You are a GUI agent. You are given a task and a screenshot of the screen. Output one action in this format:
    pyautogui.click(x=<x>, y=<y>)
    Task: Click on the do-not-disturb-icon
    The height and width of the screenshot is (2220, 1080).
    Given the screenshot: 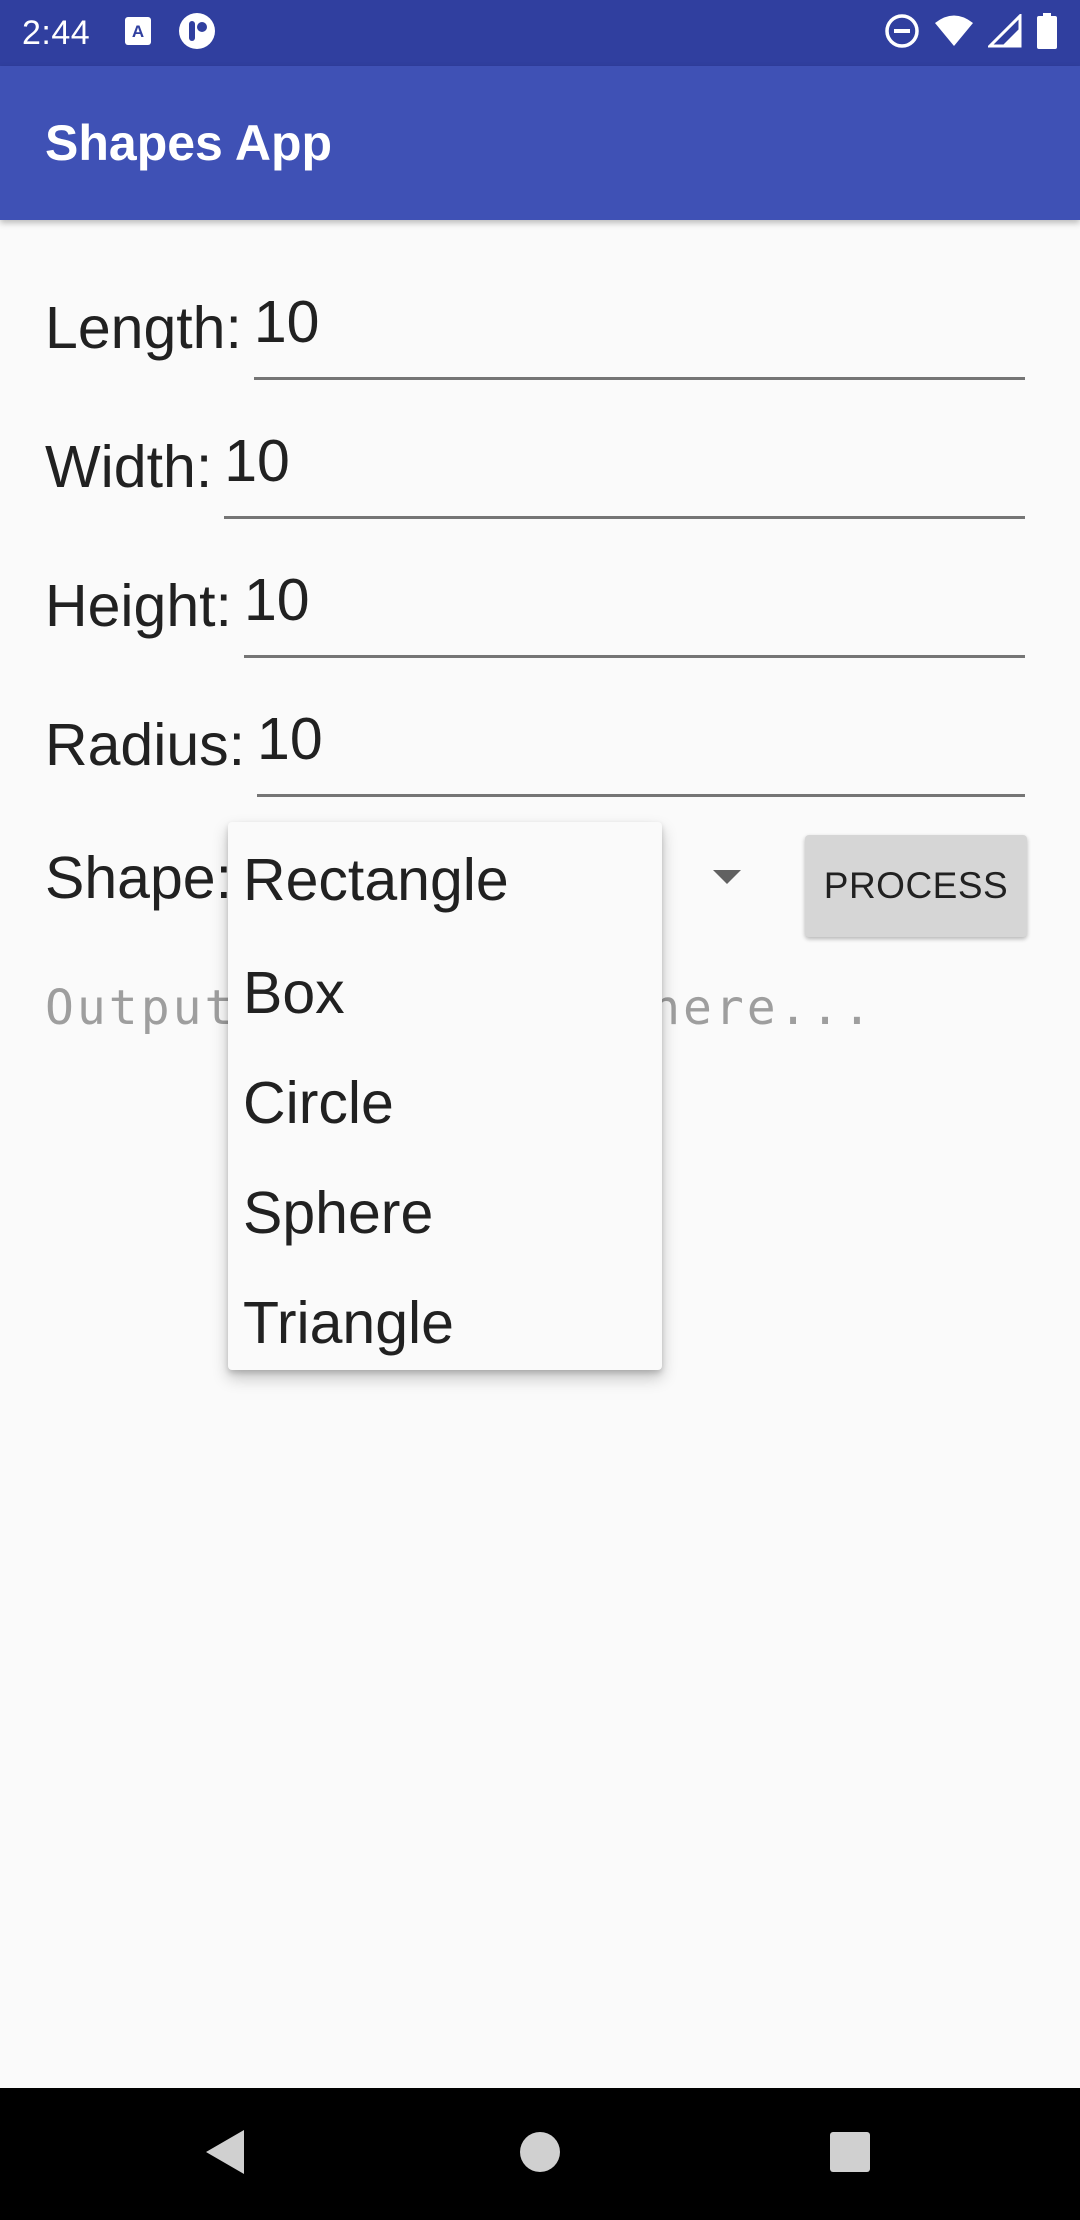 What is the action you would take?
    pyautogui.click(x=902, y=33)
    